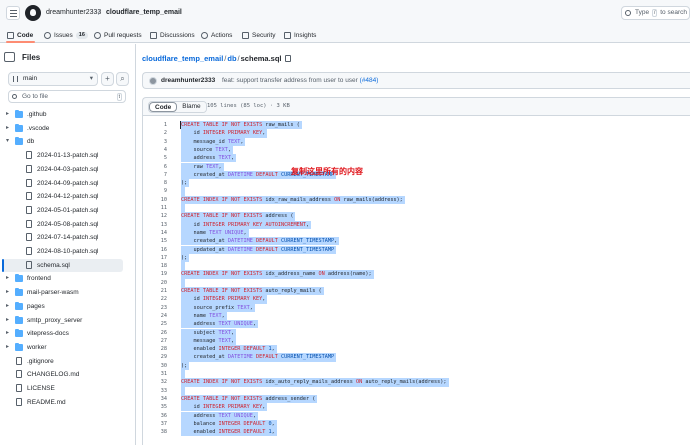 This screenshot has height=445, width=690. I want to click on breadcrumb-repo-link: cloudflare_temp_email, so click(182, 58).